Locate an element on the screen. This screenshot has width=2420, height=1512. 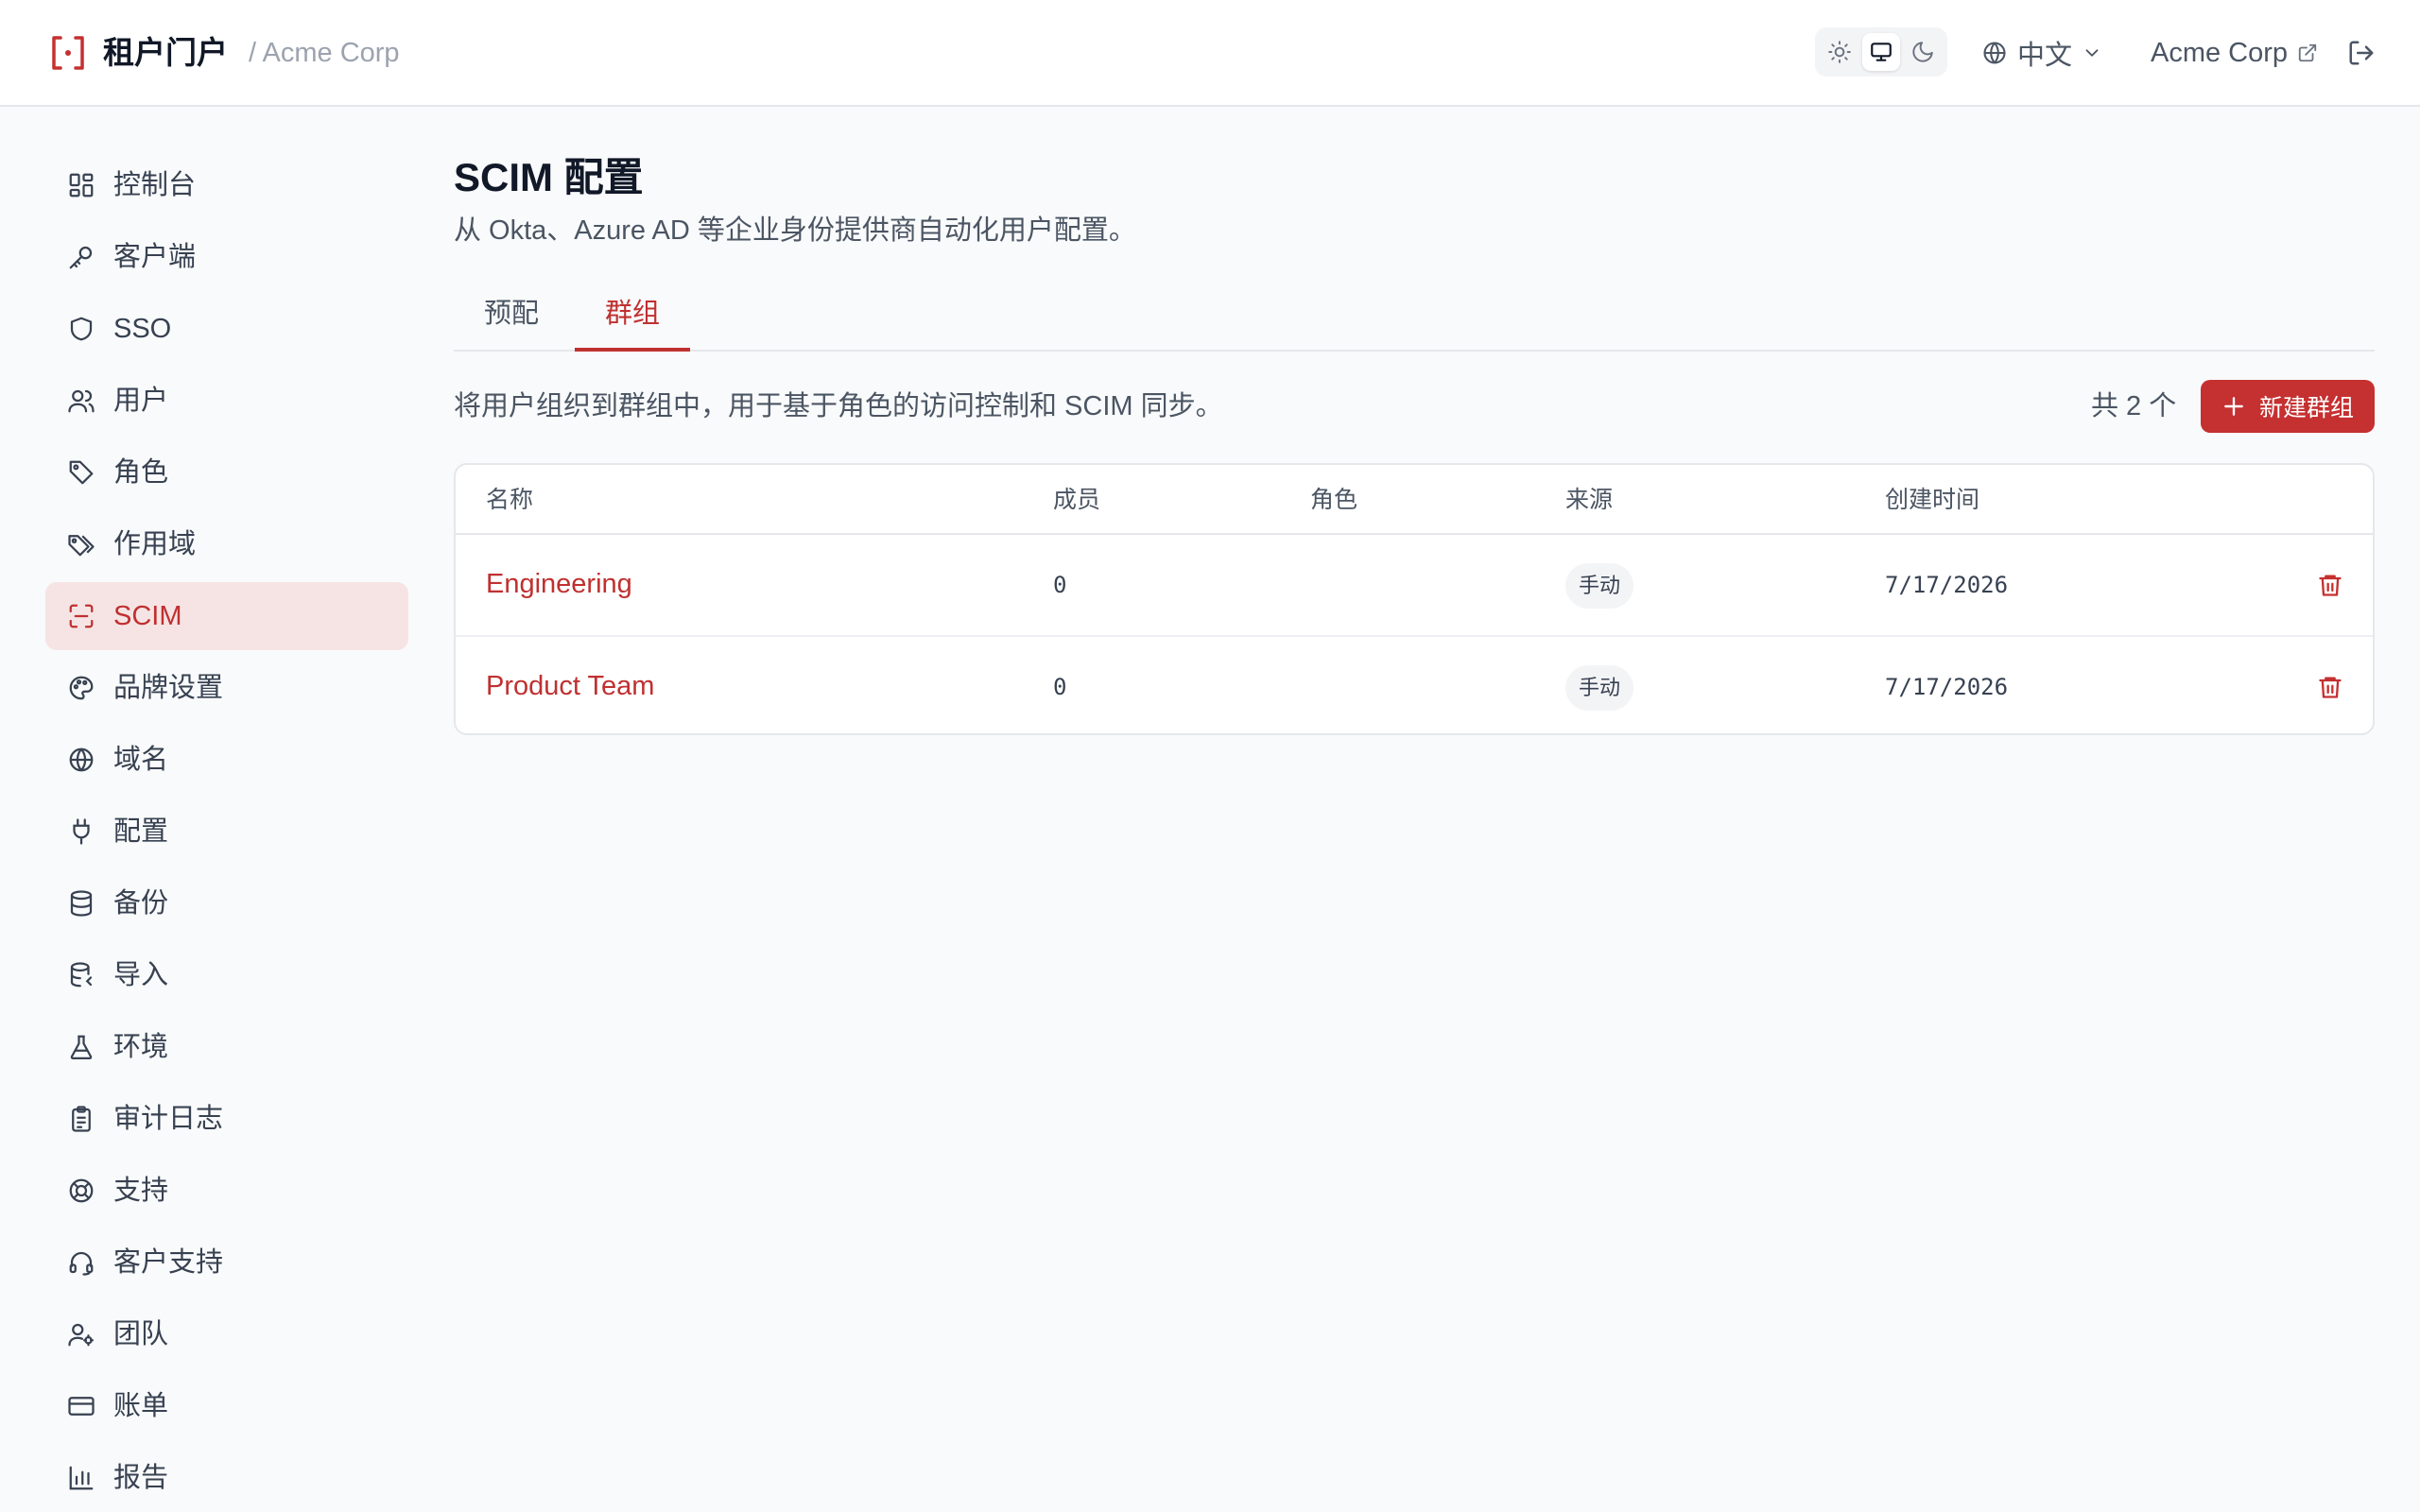
sidebar-item-dashboard: 控制台 is located at coordinates (226, 185).